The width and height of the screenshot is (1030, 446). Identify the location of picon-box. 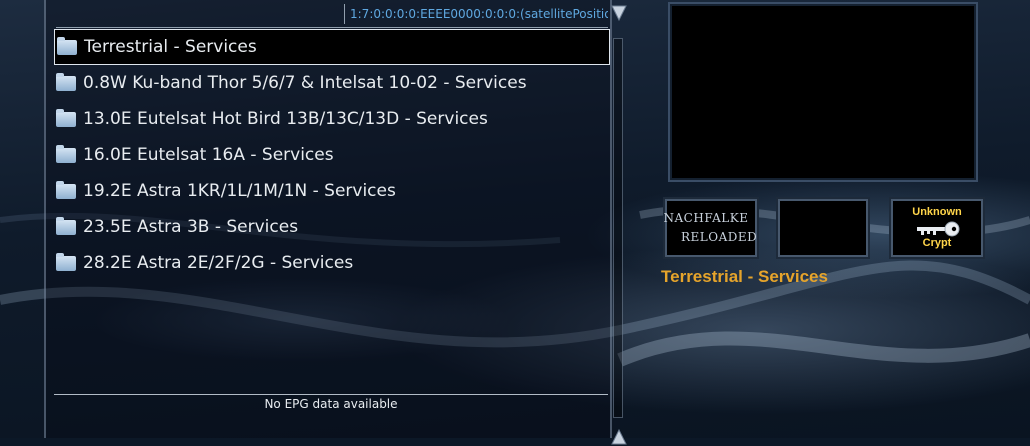
(823, 228).